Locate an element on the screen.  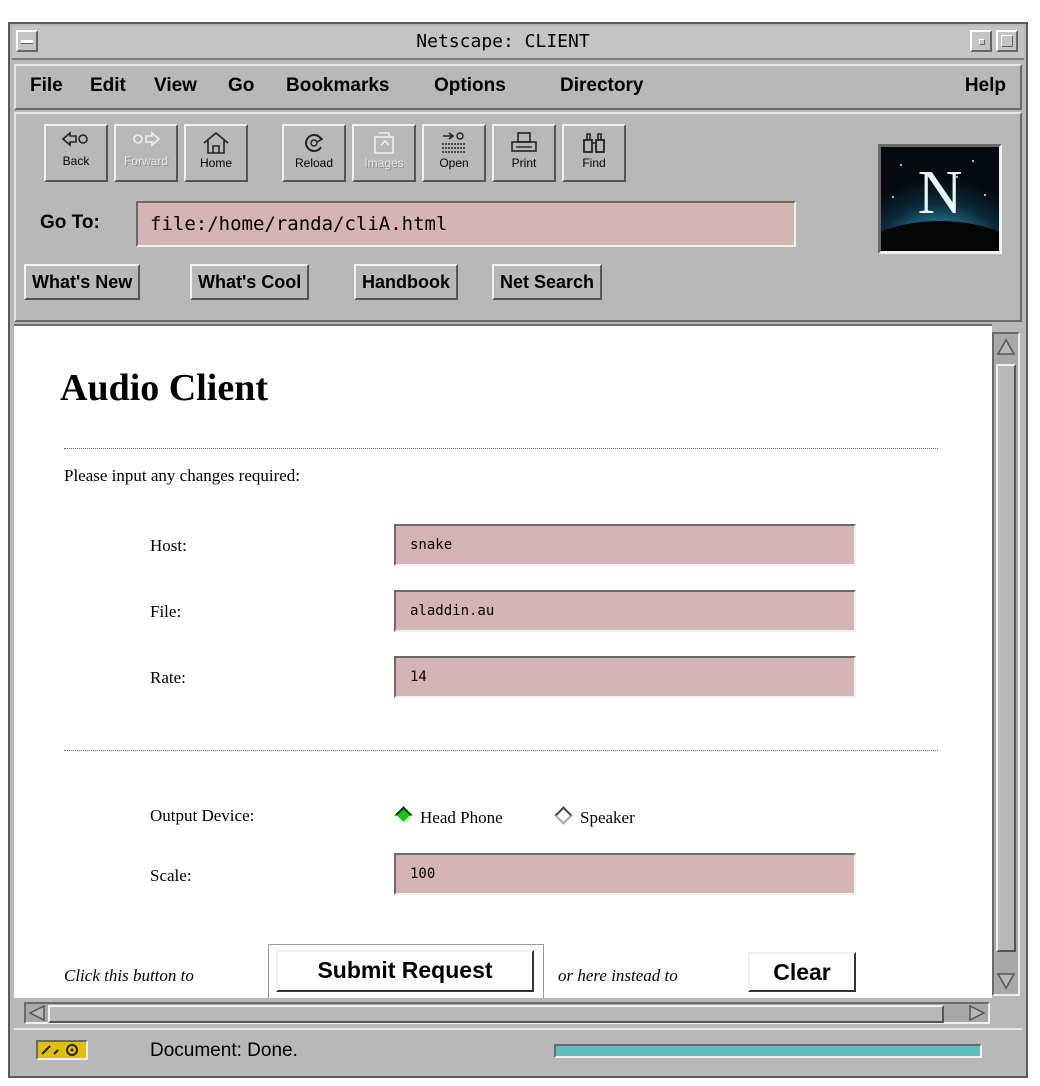
find-button: Find is located at coordinates (594, 153).